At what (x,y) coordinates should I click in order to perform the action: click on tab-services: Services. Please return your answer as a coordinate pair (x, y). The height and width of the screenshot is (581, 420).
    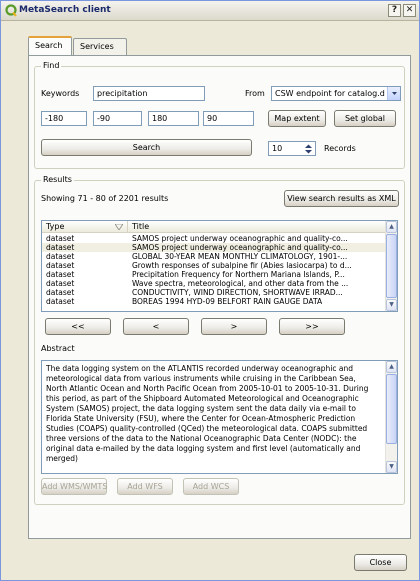
    Looking at the image, I should click on (100, 46).